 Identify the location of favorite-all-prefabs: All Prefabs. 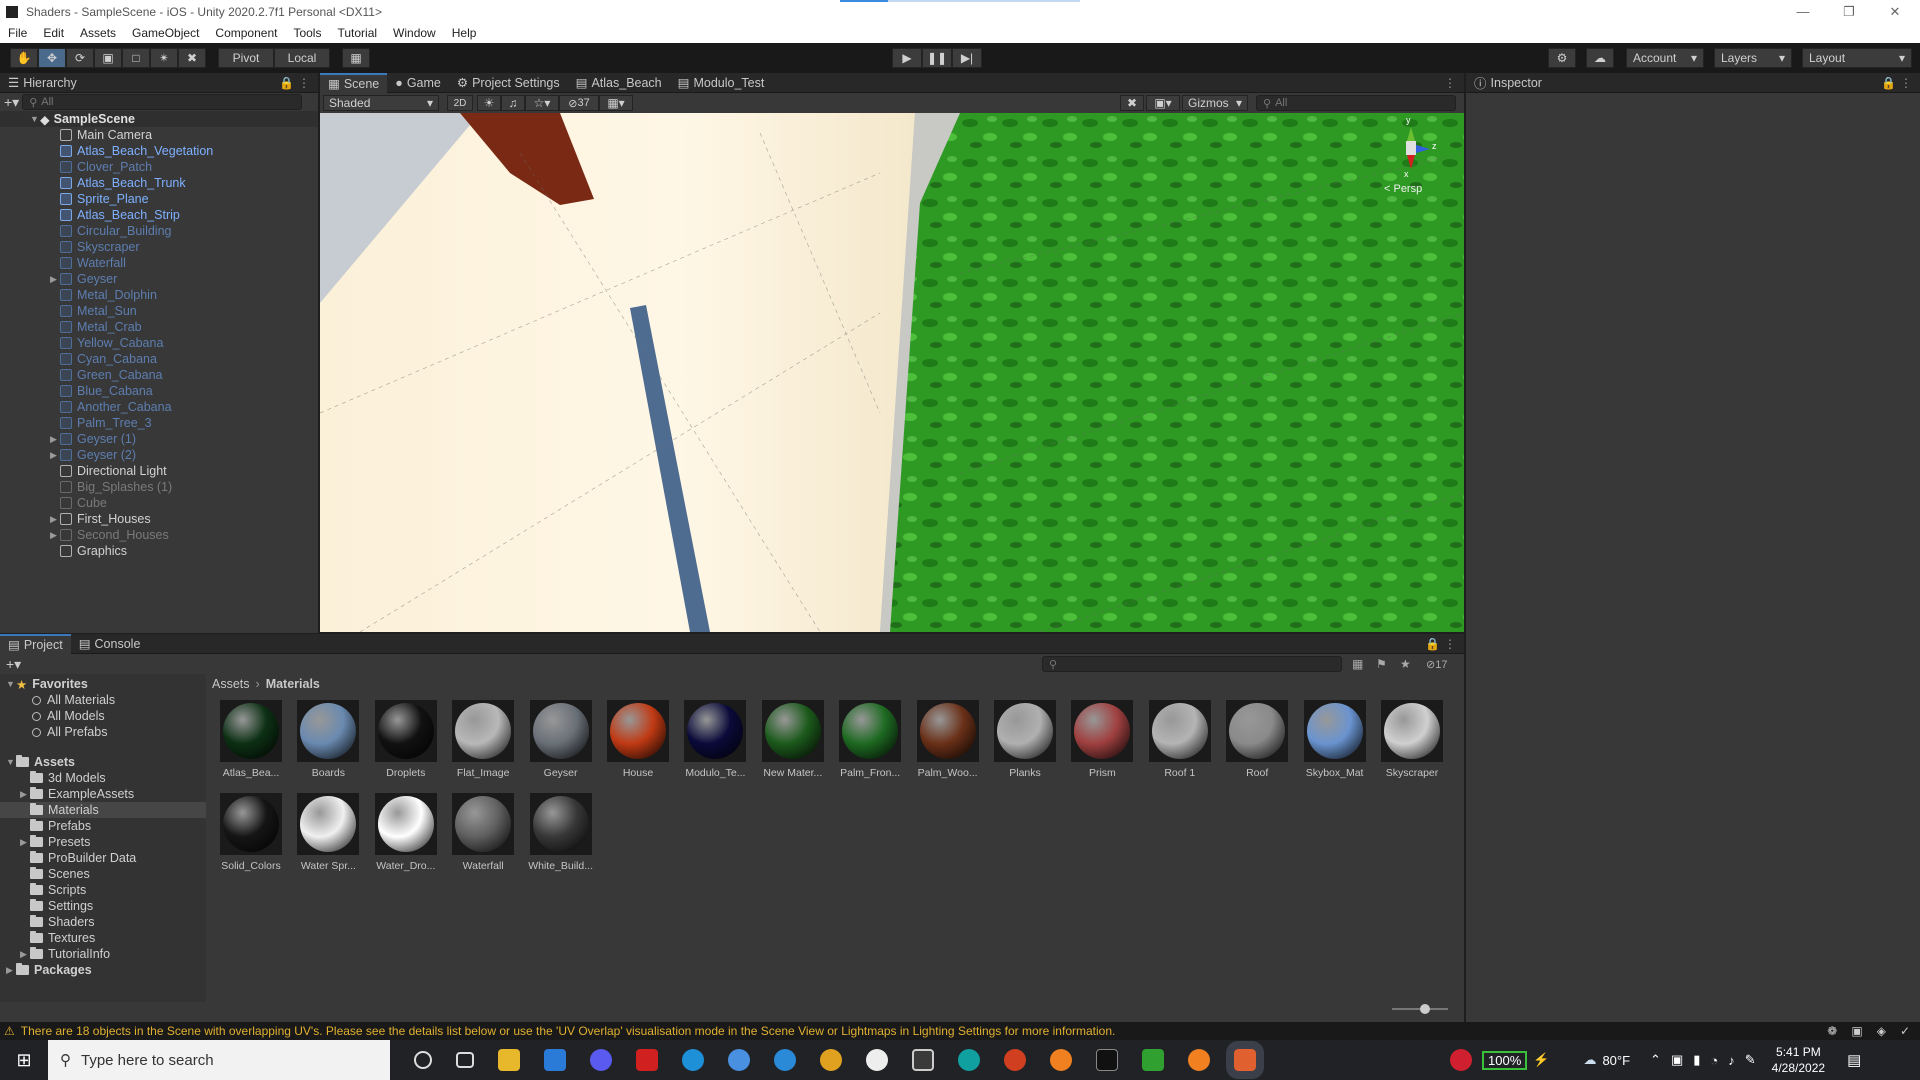
(103, 732).